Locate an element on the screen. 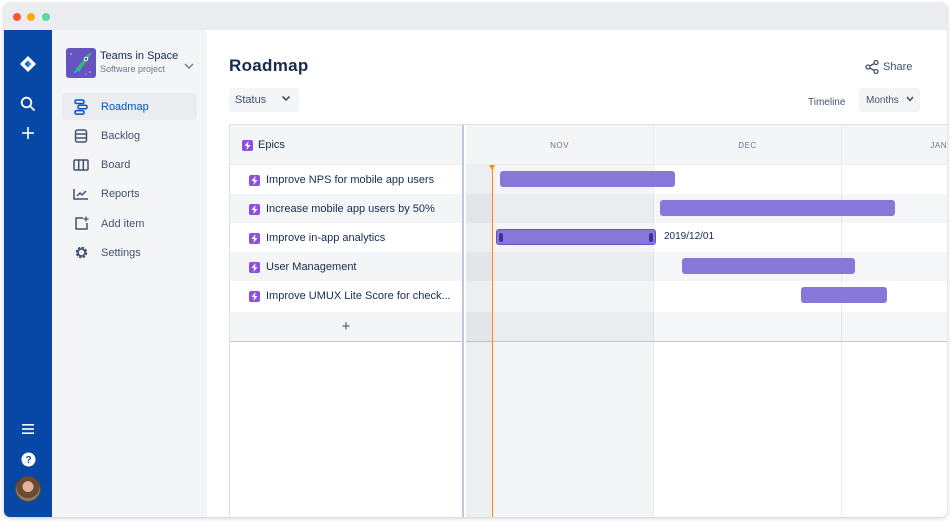 This screenshot has width=950, height=521. project-type: Software project is located at coordinates (133, 69).